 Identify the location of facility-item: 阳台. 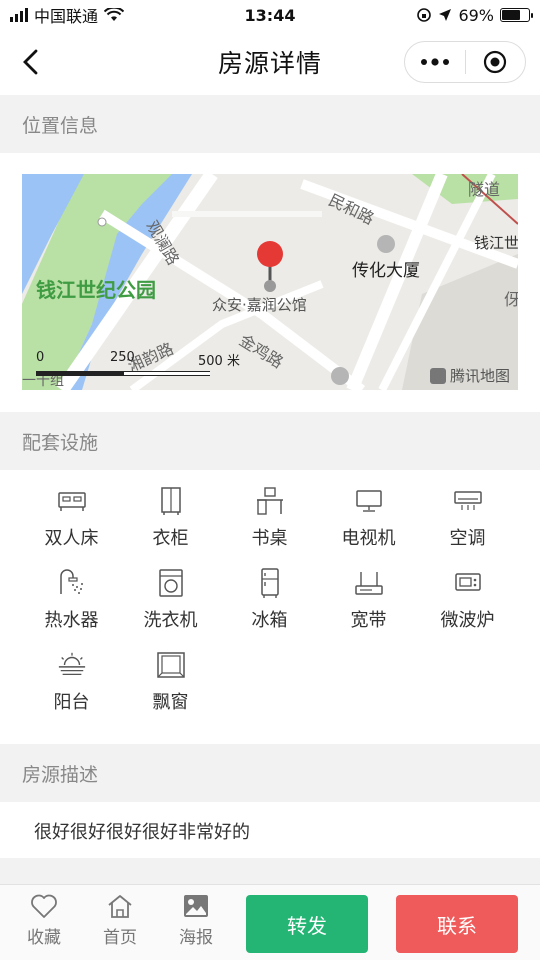
(71, 691).